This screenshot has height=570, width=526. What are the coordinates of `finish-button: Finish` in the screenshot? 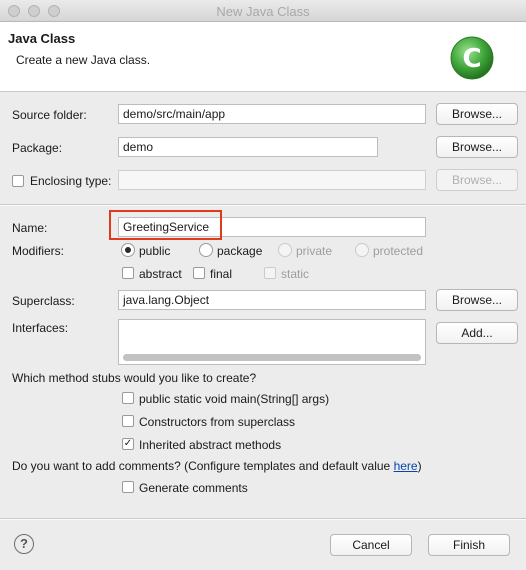 It's located at (469, 545).